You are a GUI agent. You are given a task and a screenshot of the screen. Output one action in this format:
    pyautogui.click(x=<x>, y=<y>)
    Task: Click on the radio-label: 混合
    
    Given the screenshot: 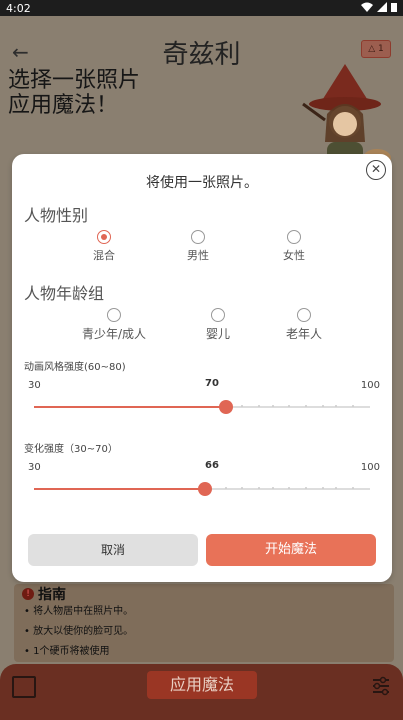 What is the action you would take?
    pyautogui.click(x=104, y=255)
    